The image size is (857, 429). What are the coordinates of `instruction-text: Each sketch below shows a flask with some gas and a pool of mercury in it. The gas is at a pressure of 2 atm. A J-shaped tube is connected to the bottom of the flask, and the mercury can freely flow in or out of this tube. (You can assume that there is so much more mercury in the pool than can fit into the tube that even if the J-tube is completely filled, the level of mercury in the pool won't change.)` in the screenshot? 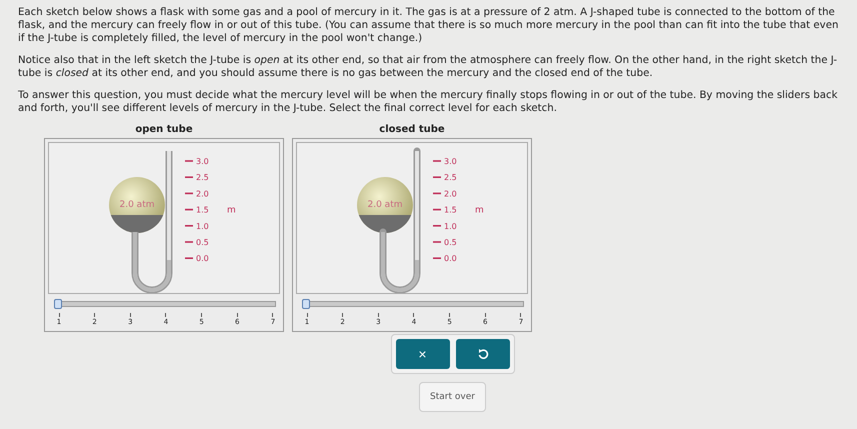 It's located at (429, 25).